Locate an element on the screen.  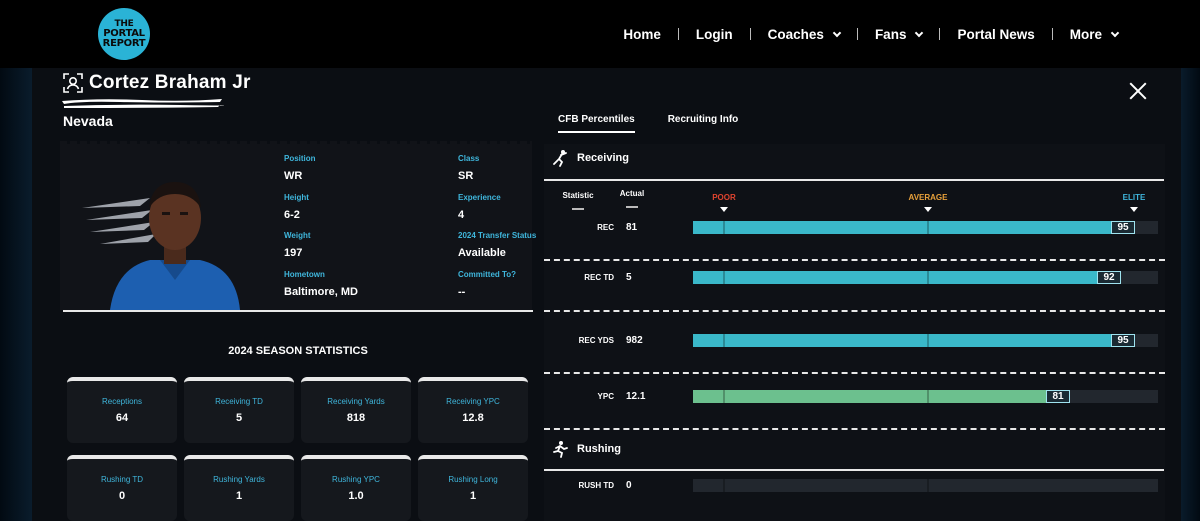
tab-bar: CFB Percentiles Recruiting Info is located at coordinates (648, 123).